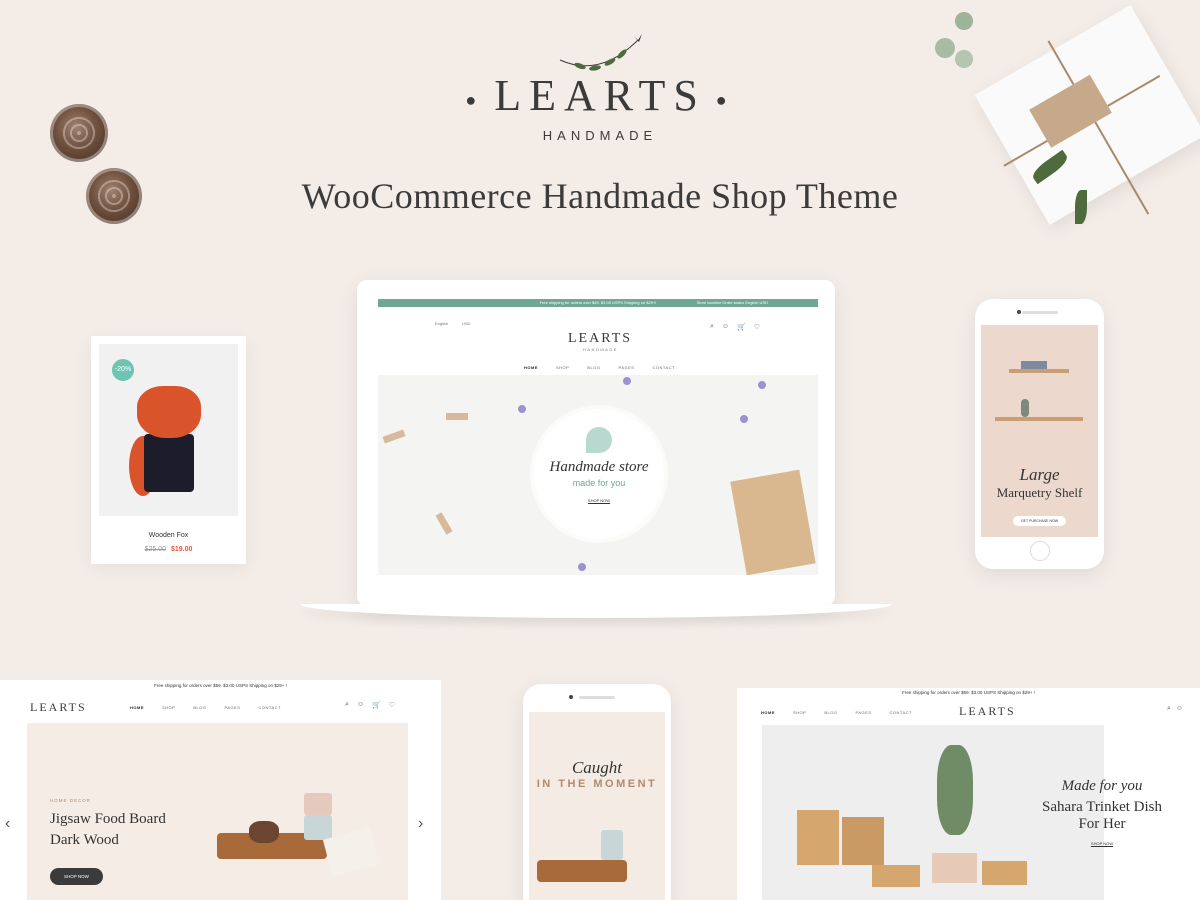 This screenshot has width=1200, height=900. I want to click on hero-badge: Handmade store made for you SHOP NOW, so click(599, 474).